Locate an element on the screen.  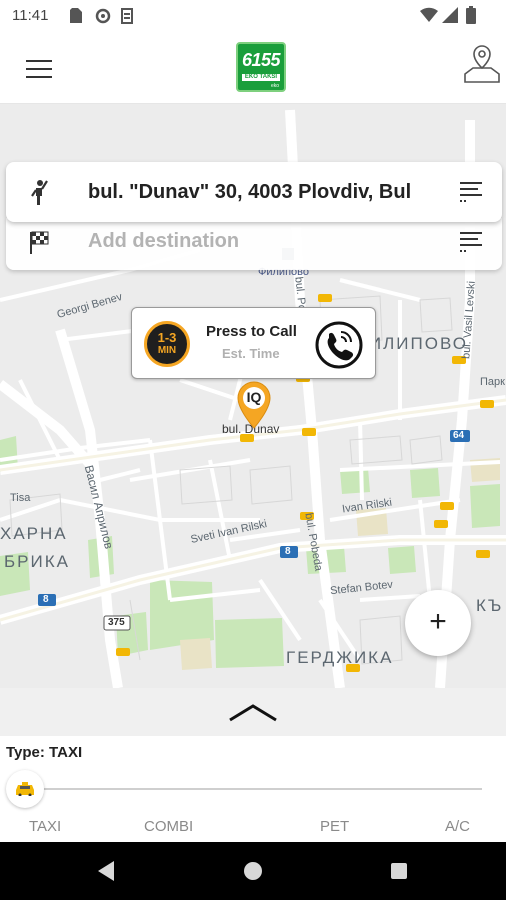
menu-button is located at coordinates (39, 68).